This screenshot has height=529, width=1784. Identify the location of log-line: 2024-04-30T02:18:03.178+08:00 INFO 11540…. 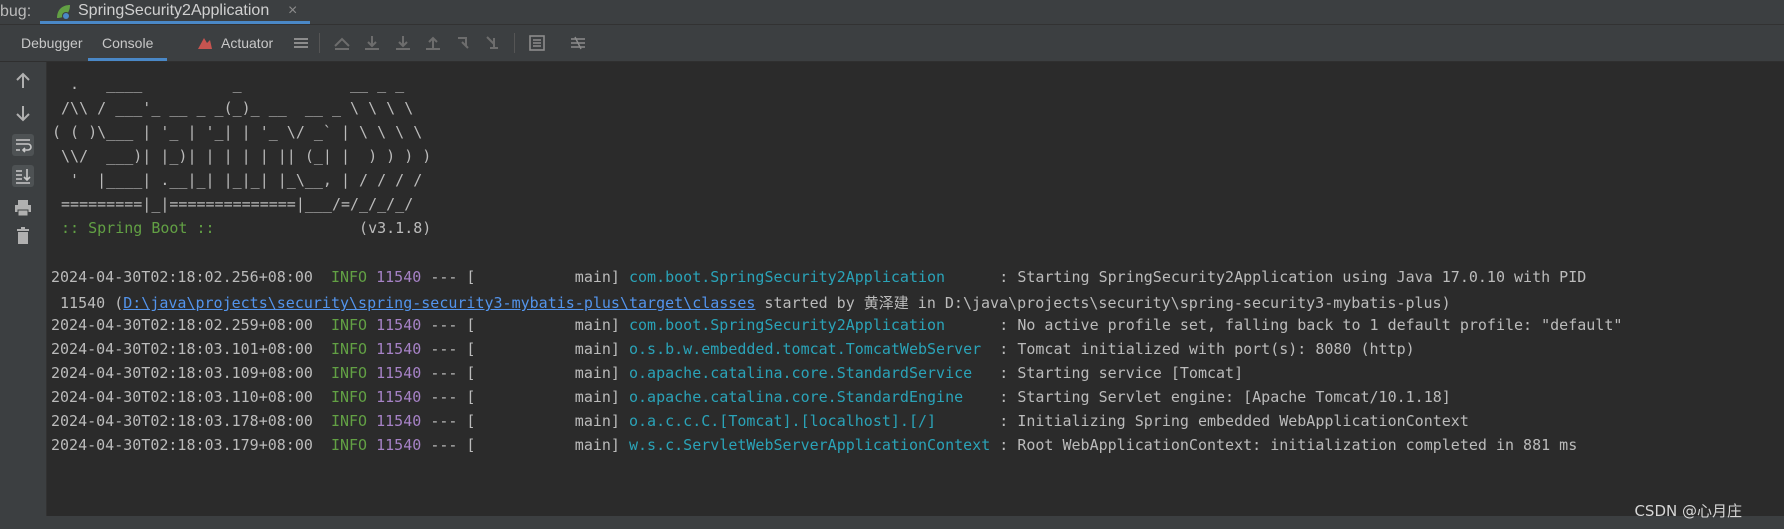
(760, 421).